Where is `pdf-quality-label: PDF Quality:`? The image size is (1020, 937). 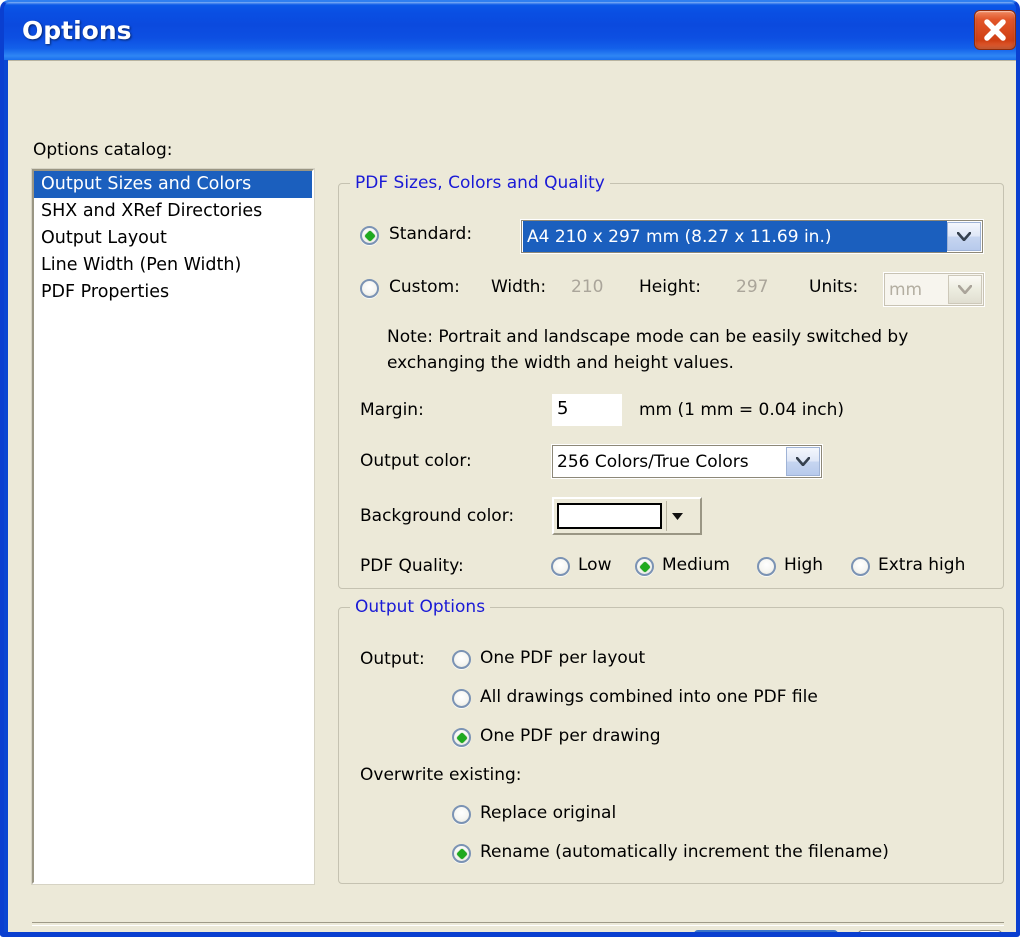
pdf-quality-label: PDF Quality: is located at coordinates (412, 566).